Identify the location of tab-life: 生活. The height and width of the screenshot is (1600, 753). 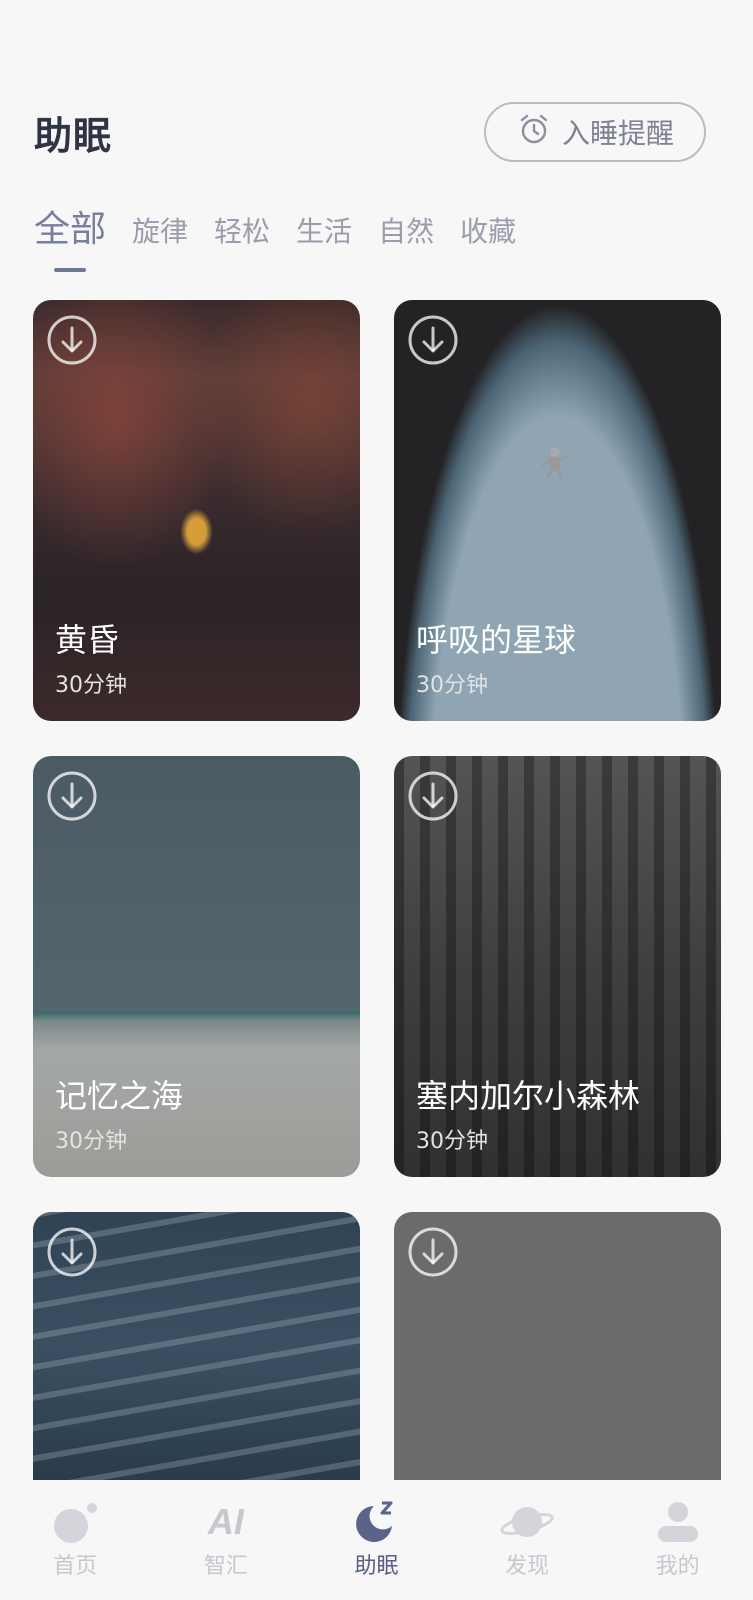
(324, 232).